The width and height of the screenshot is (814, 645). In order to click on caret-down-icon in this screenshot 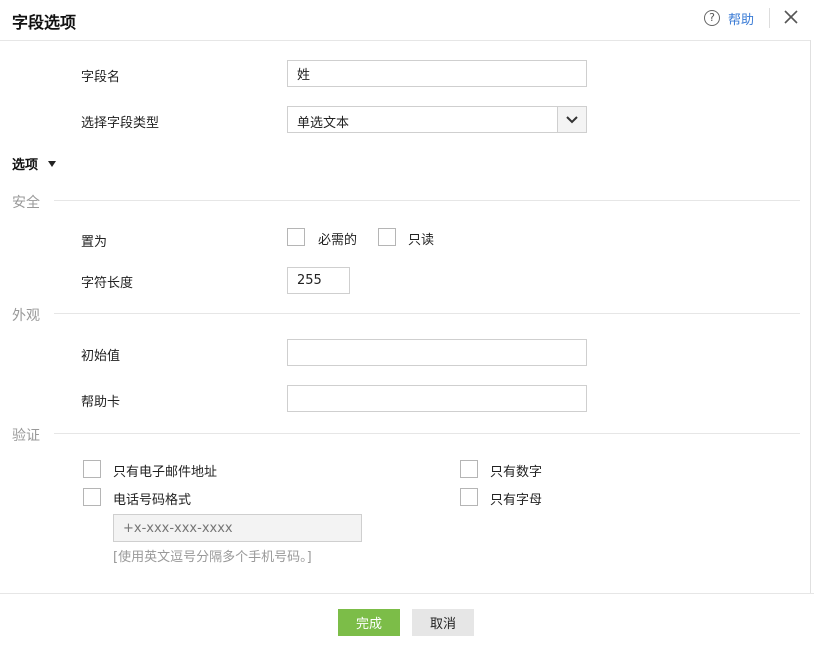, I will do `click(52, 163)`.